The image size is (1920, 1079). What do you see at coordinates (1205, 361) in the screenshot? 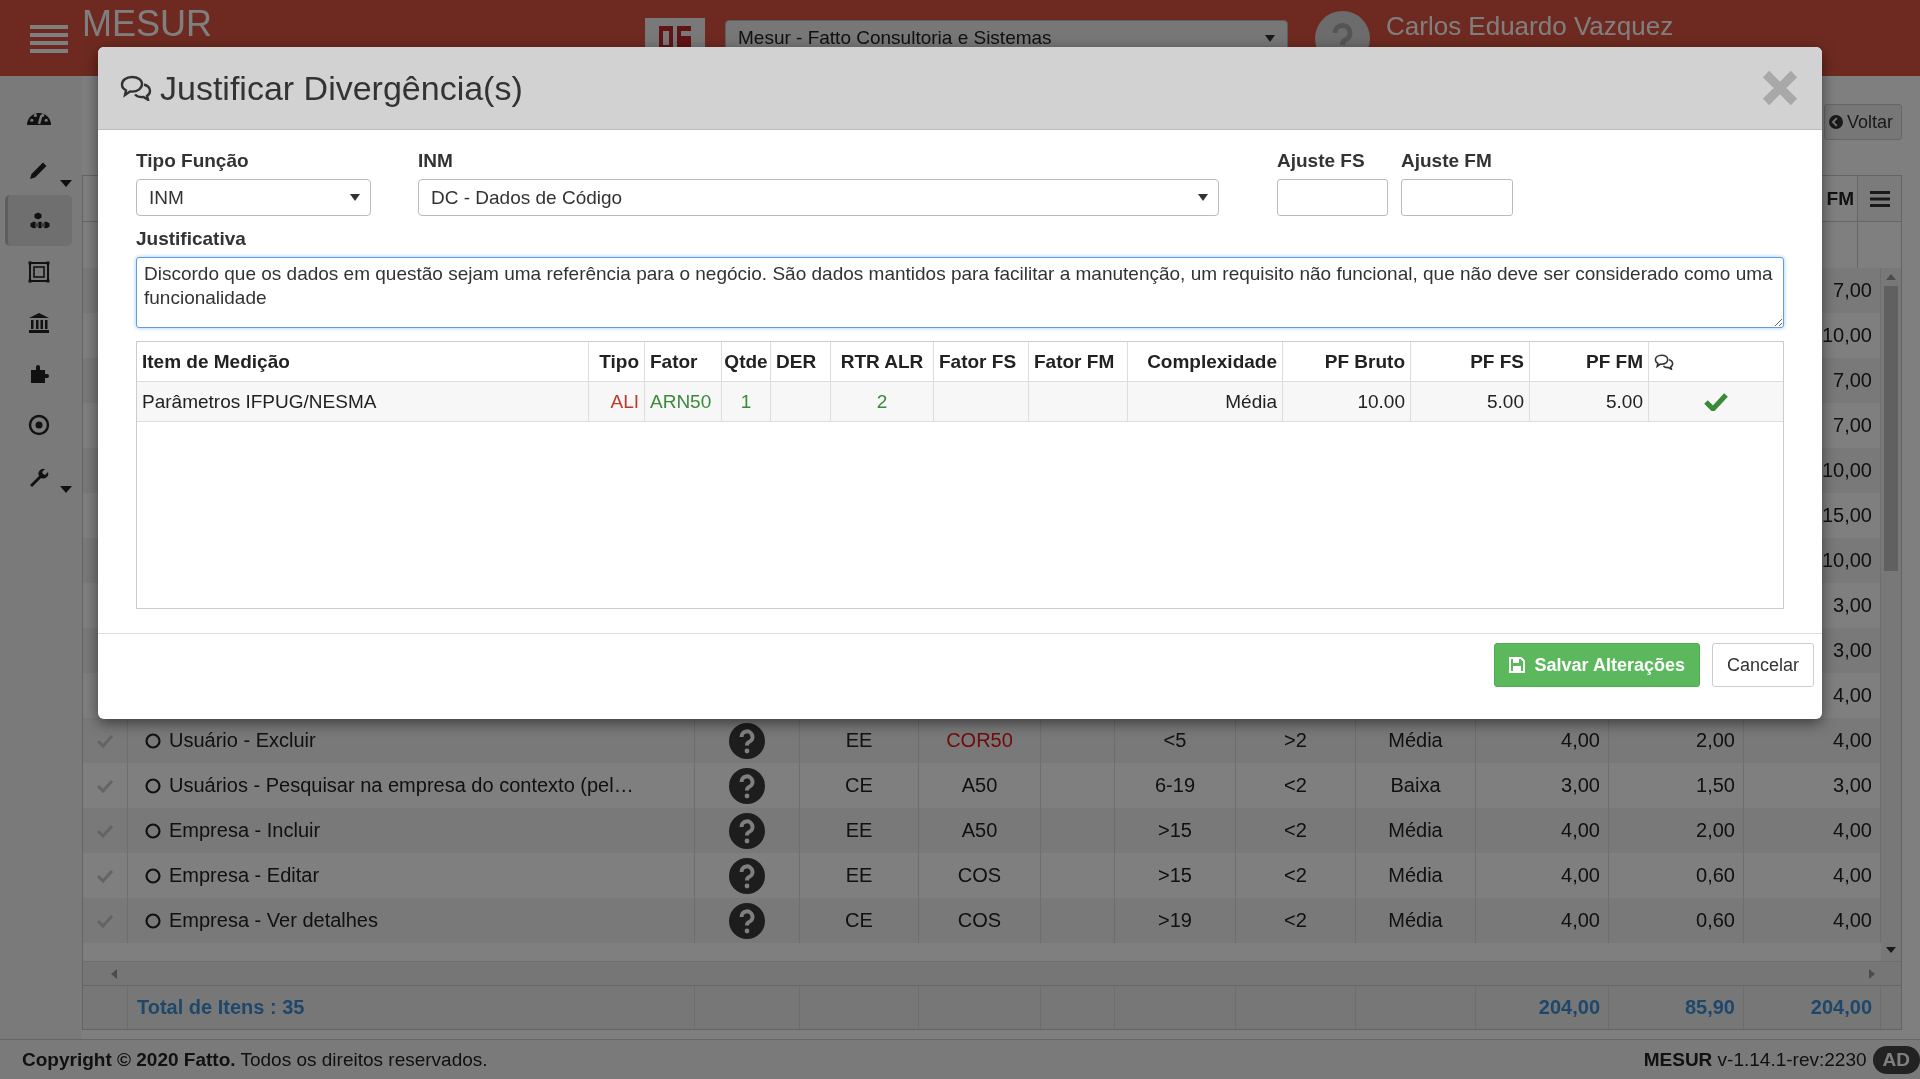
I see `column-header: Complexidade` at bounding box center [1205, 361].